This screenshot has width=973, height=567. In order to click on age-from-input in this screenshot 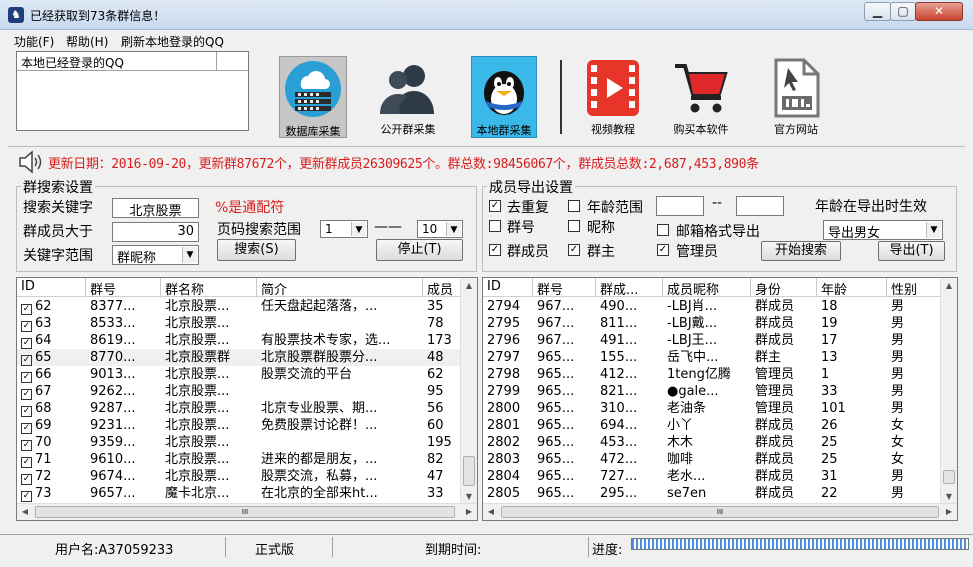, I will do `click(680, 206)`.